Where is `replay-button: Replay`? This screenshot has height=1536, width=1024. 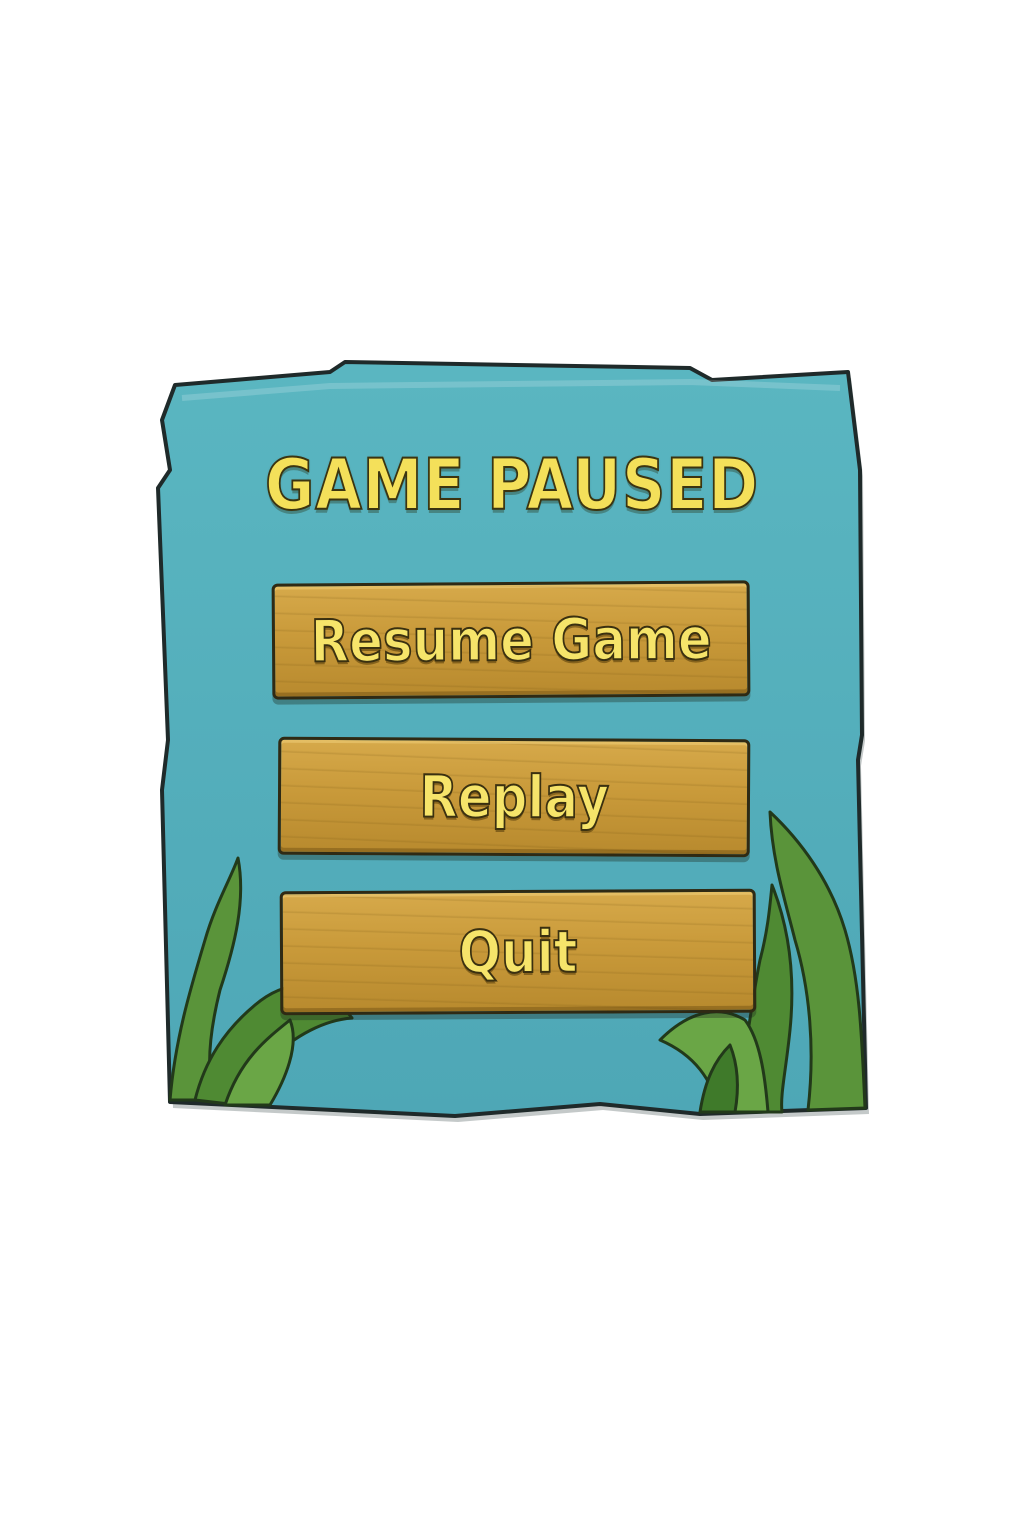
replay-button: Replay is located at coordinates (514, 797).